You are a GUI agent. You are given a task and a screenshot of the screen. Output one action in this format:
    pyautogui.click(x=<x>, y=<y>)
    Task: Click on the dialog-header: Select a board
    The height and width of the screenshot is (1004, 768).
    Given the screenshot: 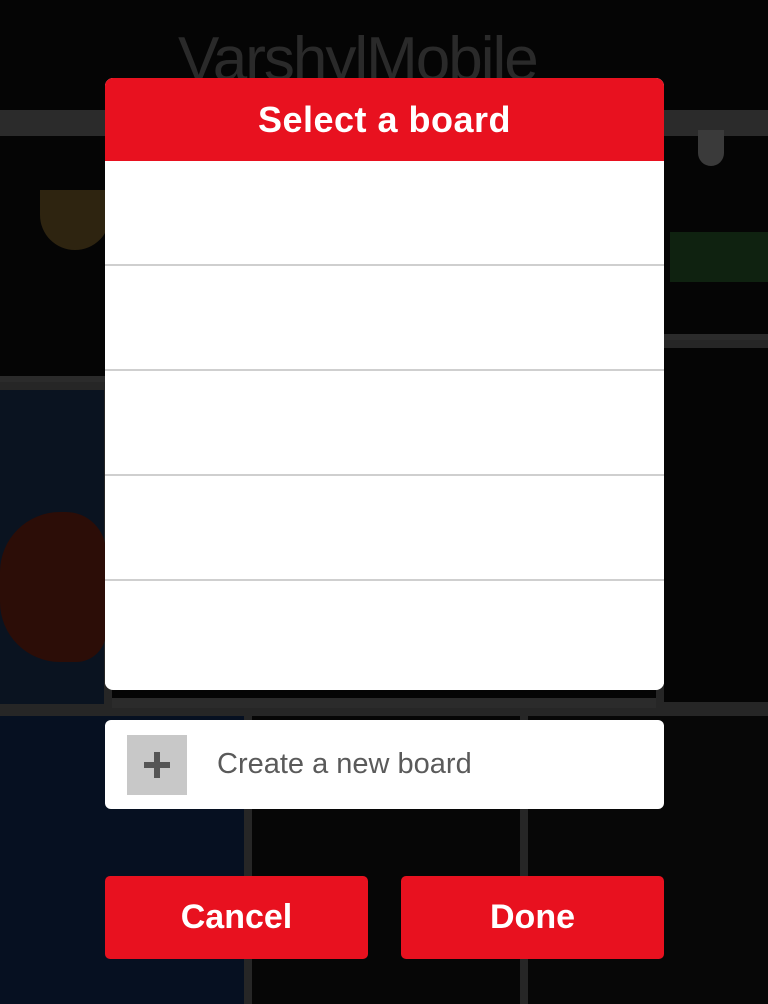 What is the action you would take?
    pyautogui.click(x=384, y=119)
    